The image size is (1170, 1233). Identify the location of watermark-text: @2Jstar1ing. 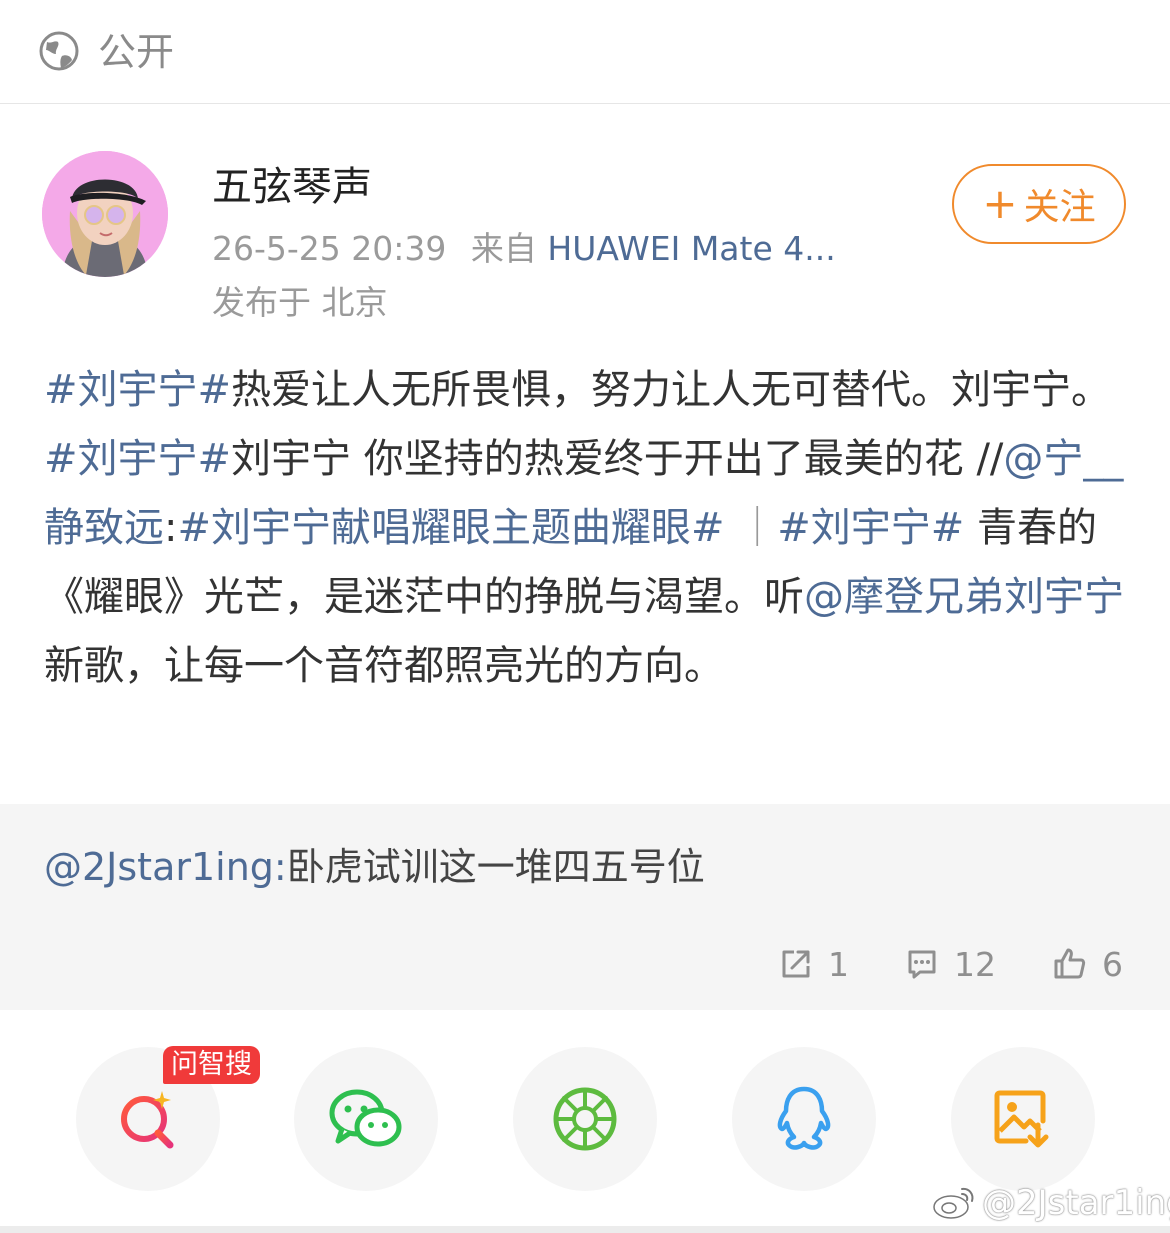
(1076, 1203).